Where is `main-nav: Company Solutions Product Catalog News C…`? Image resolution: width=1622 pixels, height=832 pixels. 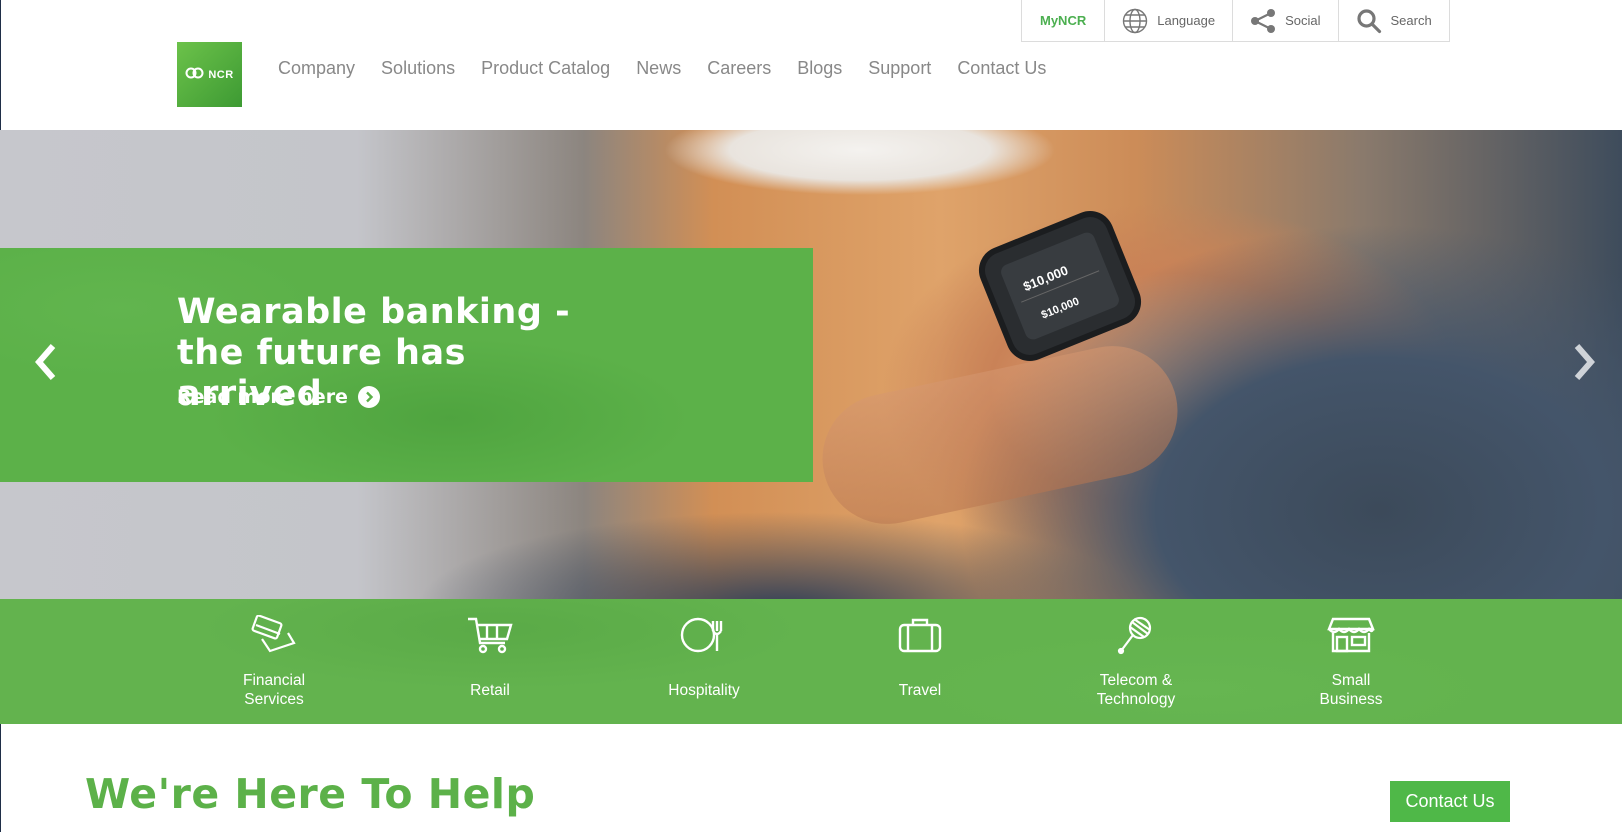 main-nav: Company Solutions Product Catalog News C… is located at coordinates (662, 68).